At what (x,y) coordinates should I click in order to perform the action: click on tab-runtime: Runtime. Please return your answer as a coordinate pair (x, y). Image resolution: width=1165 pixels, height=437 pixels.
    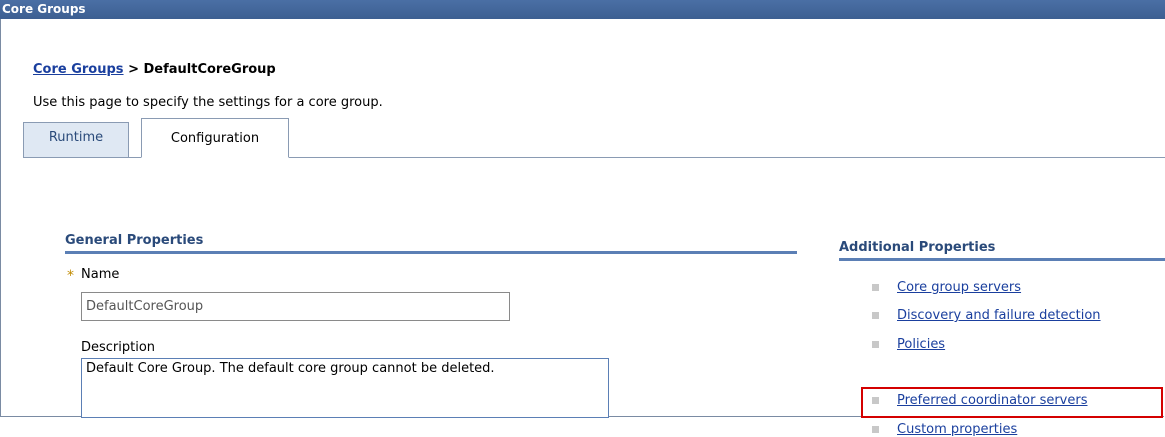
    Looking at the image, I should click on (76, 139).